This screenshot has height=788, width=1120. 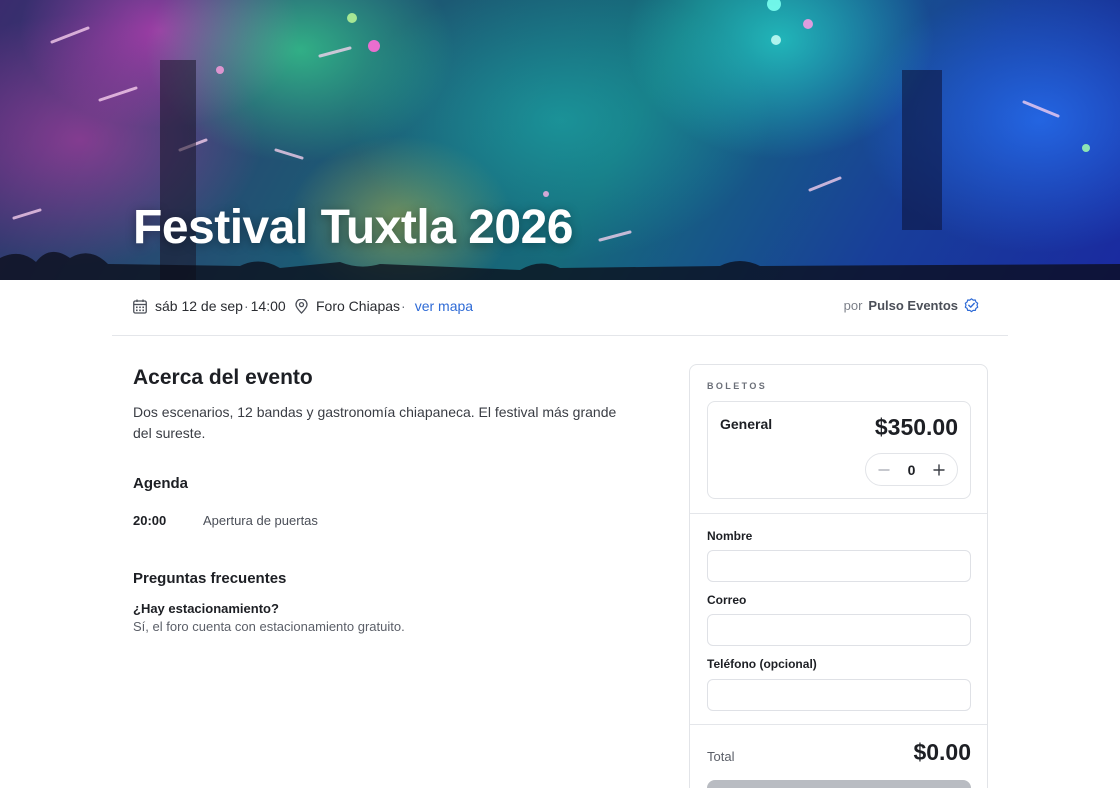 What do you see at coordinates (762, 664) in the screenshot?
I see `phone-label: Teléfono (opcional)` at bounding box center [762, 664].